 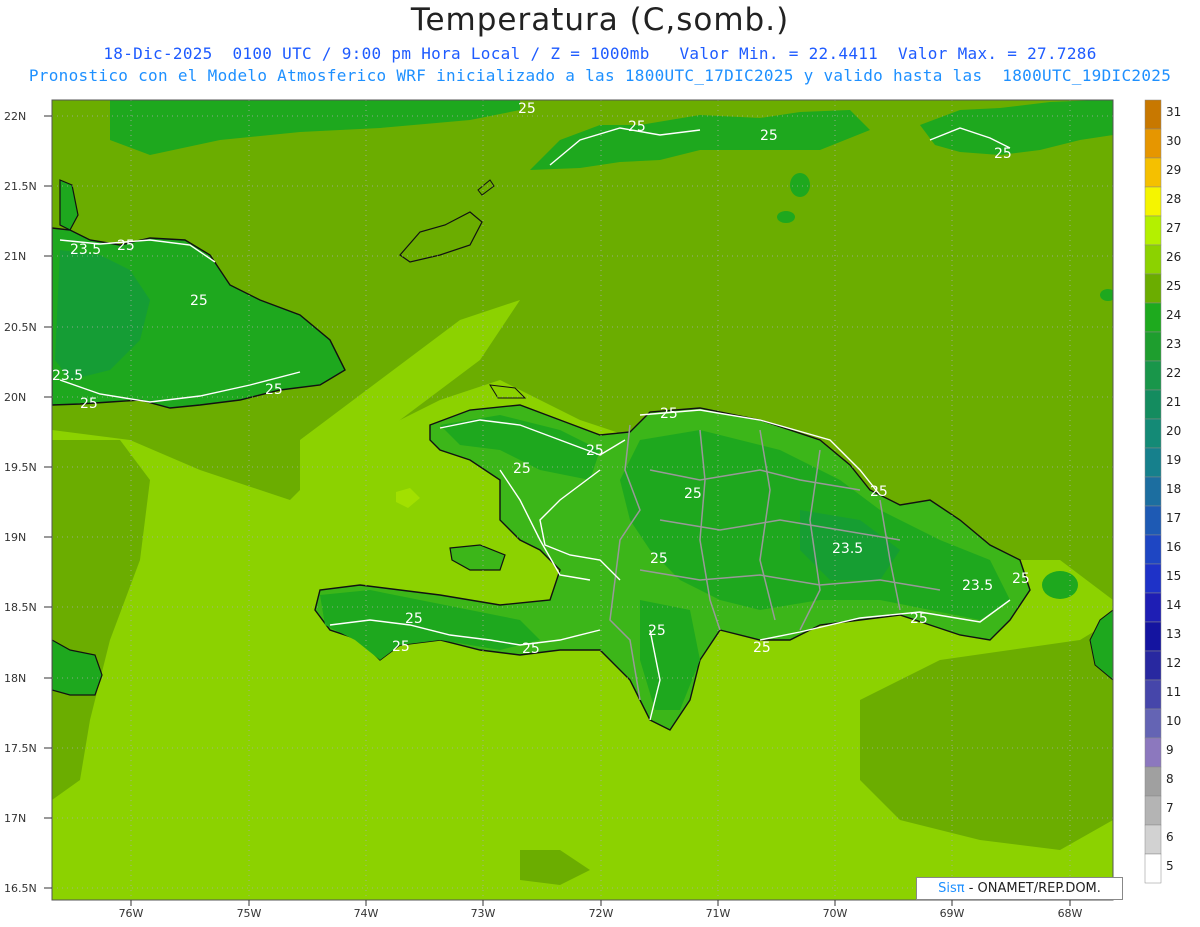 What do you see at coordinates (20, 327) in the screenshot?
I see `lat-label: 20.5N` at bounding box center [20, 327].